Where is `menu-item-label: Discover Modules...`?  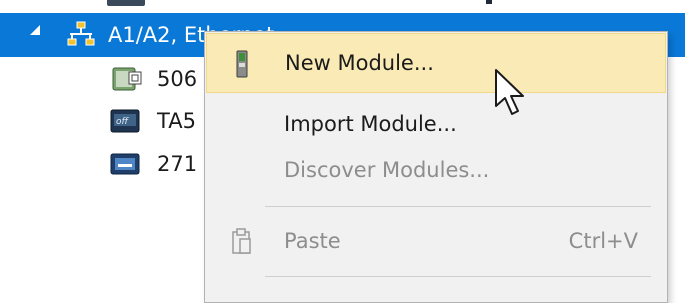 menu-item-label: Discover Modules... is located at coordinates (387, 170).